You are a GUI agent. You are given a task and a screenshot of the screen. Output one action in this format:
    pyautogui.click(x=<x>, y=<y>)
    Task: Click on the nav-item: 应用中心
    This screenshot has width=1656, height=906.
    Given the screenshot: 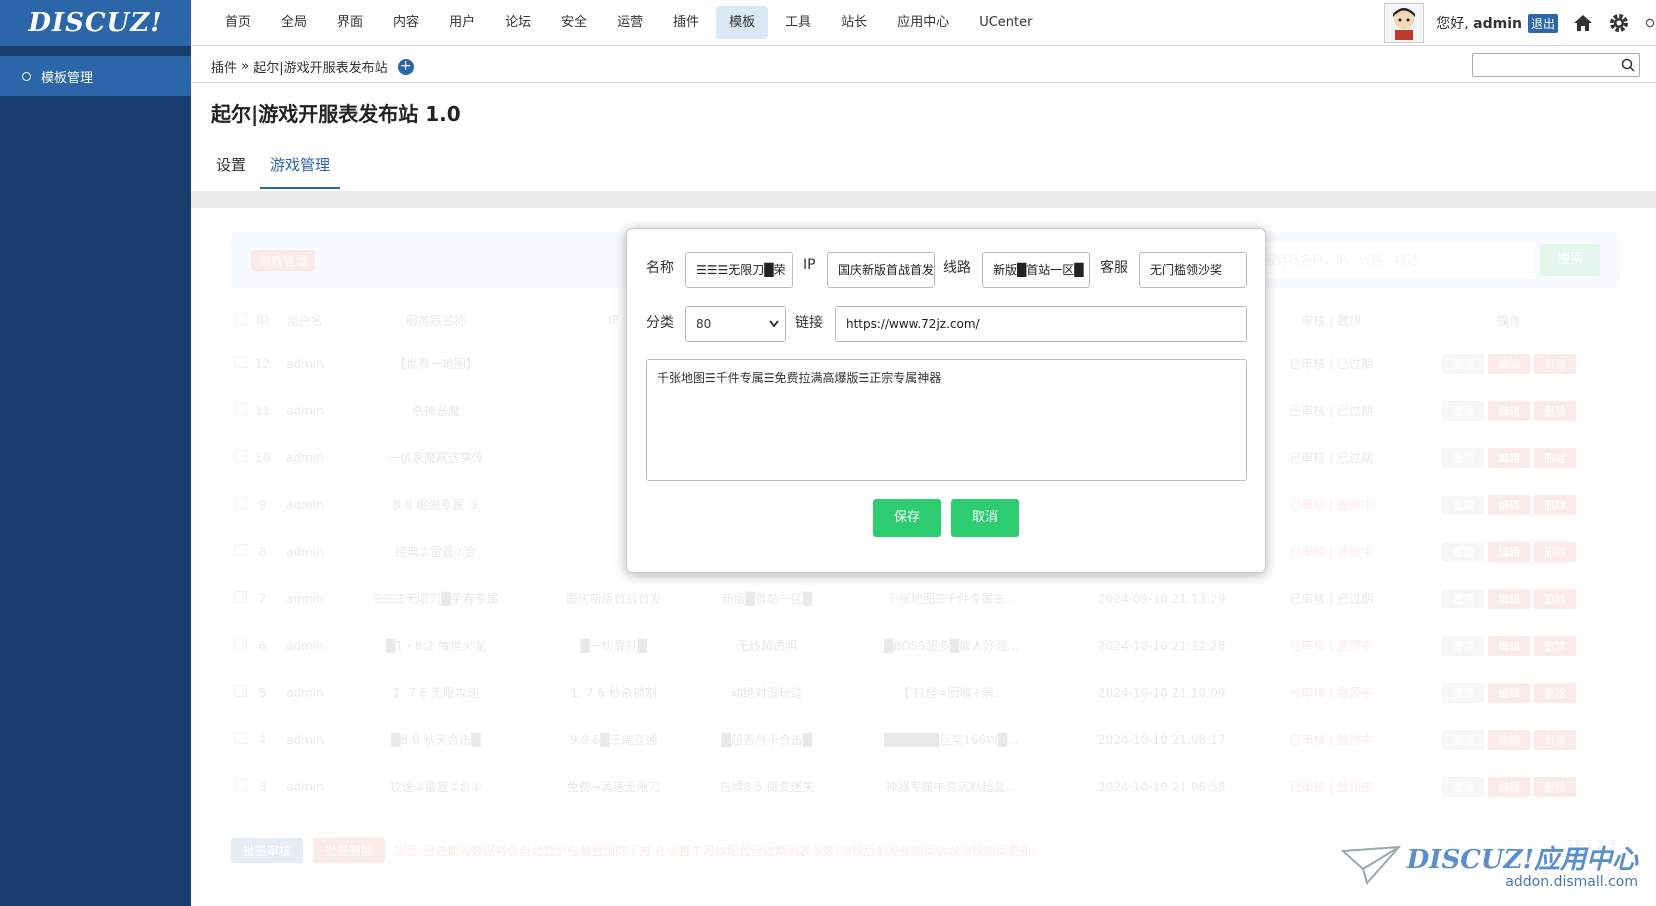 What is the action you would take?
    pyautogui.click(x=923, y=22)
    